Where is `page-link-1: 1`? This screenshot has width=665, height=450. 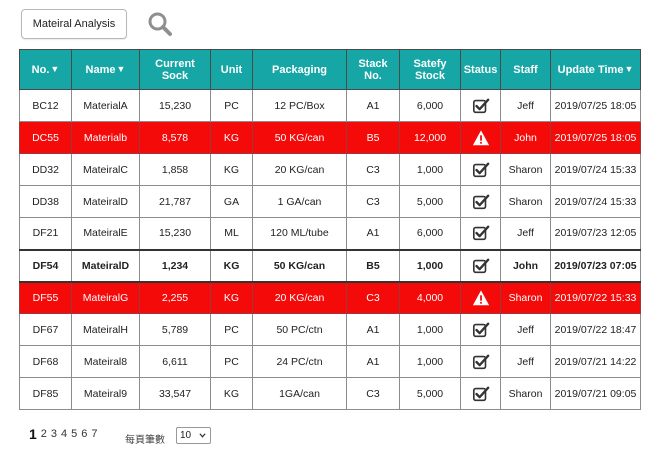 page-link-1: 1 is located at coordinates (33, 434).